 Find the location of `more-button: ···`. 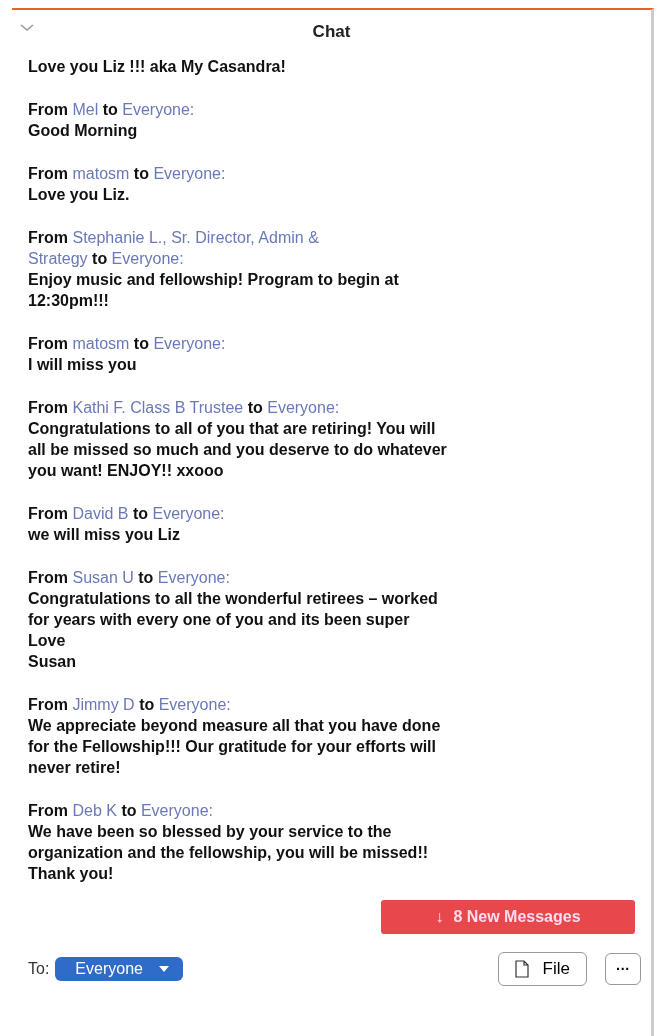

more-button: ··· is located at coordinates (623, 969).